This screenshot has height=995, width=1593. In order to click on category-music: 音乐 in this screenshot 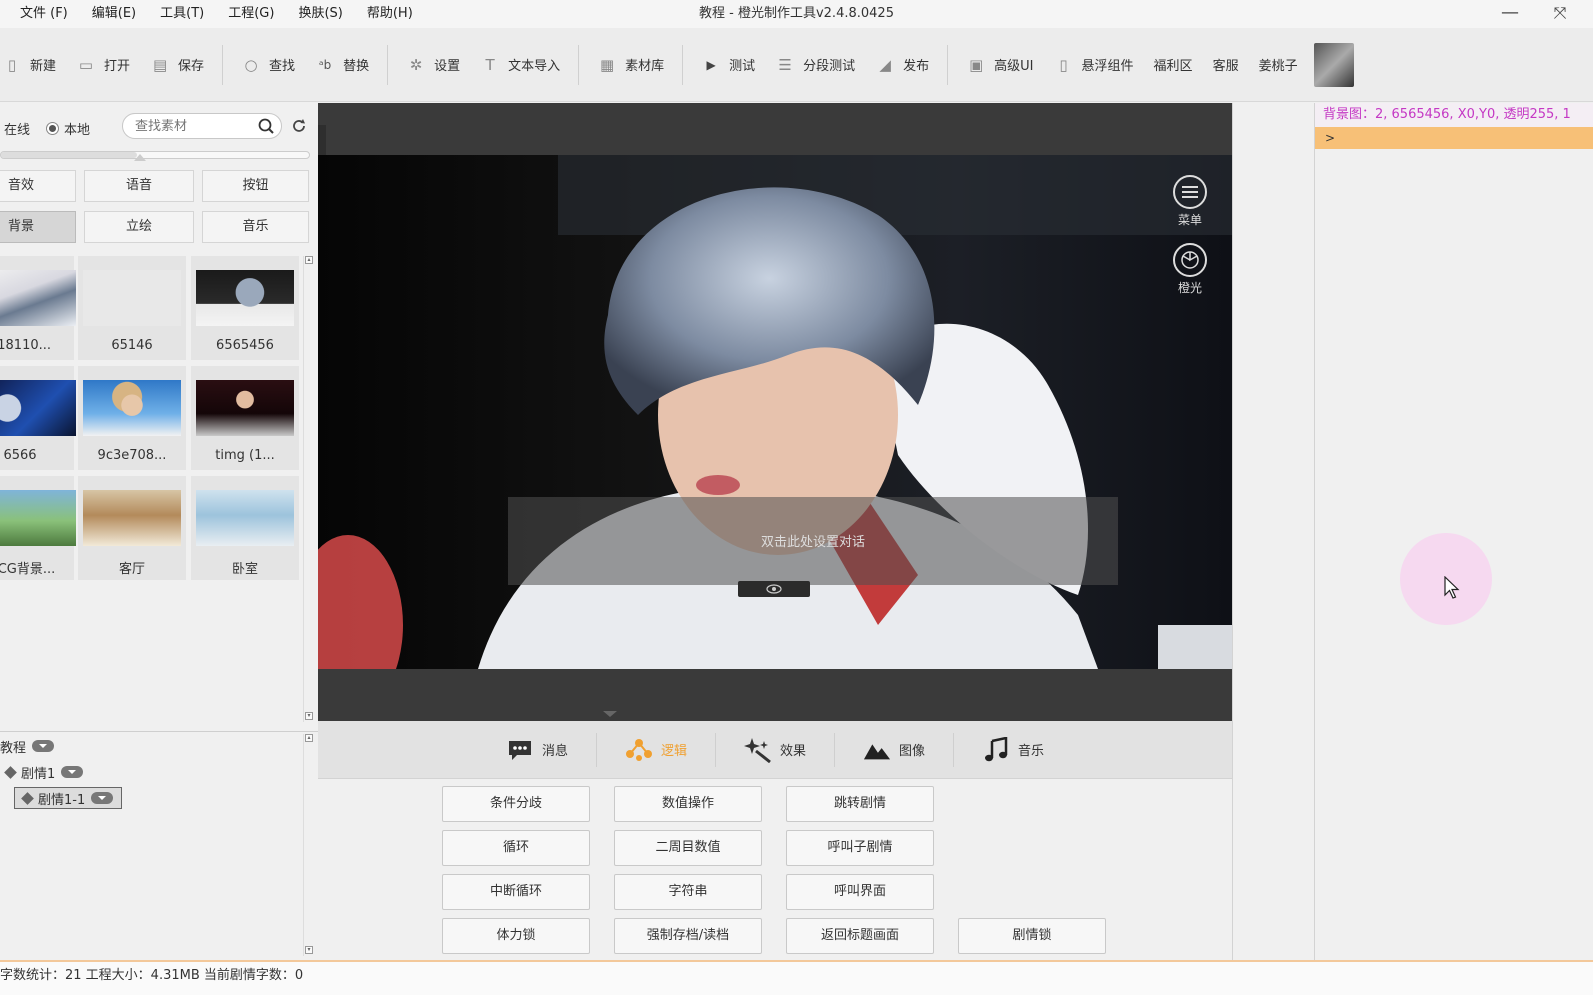, I will do `click(255, 227)`.